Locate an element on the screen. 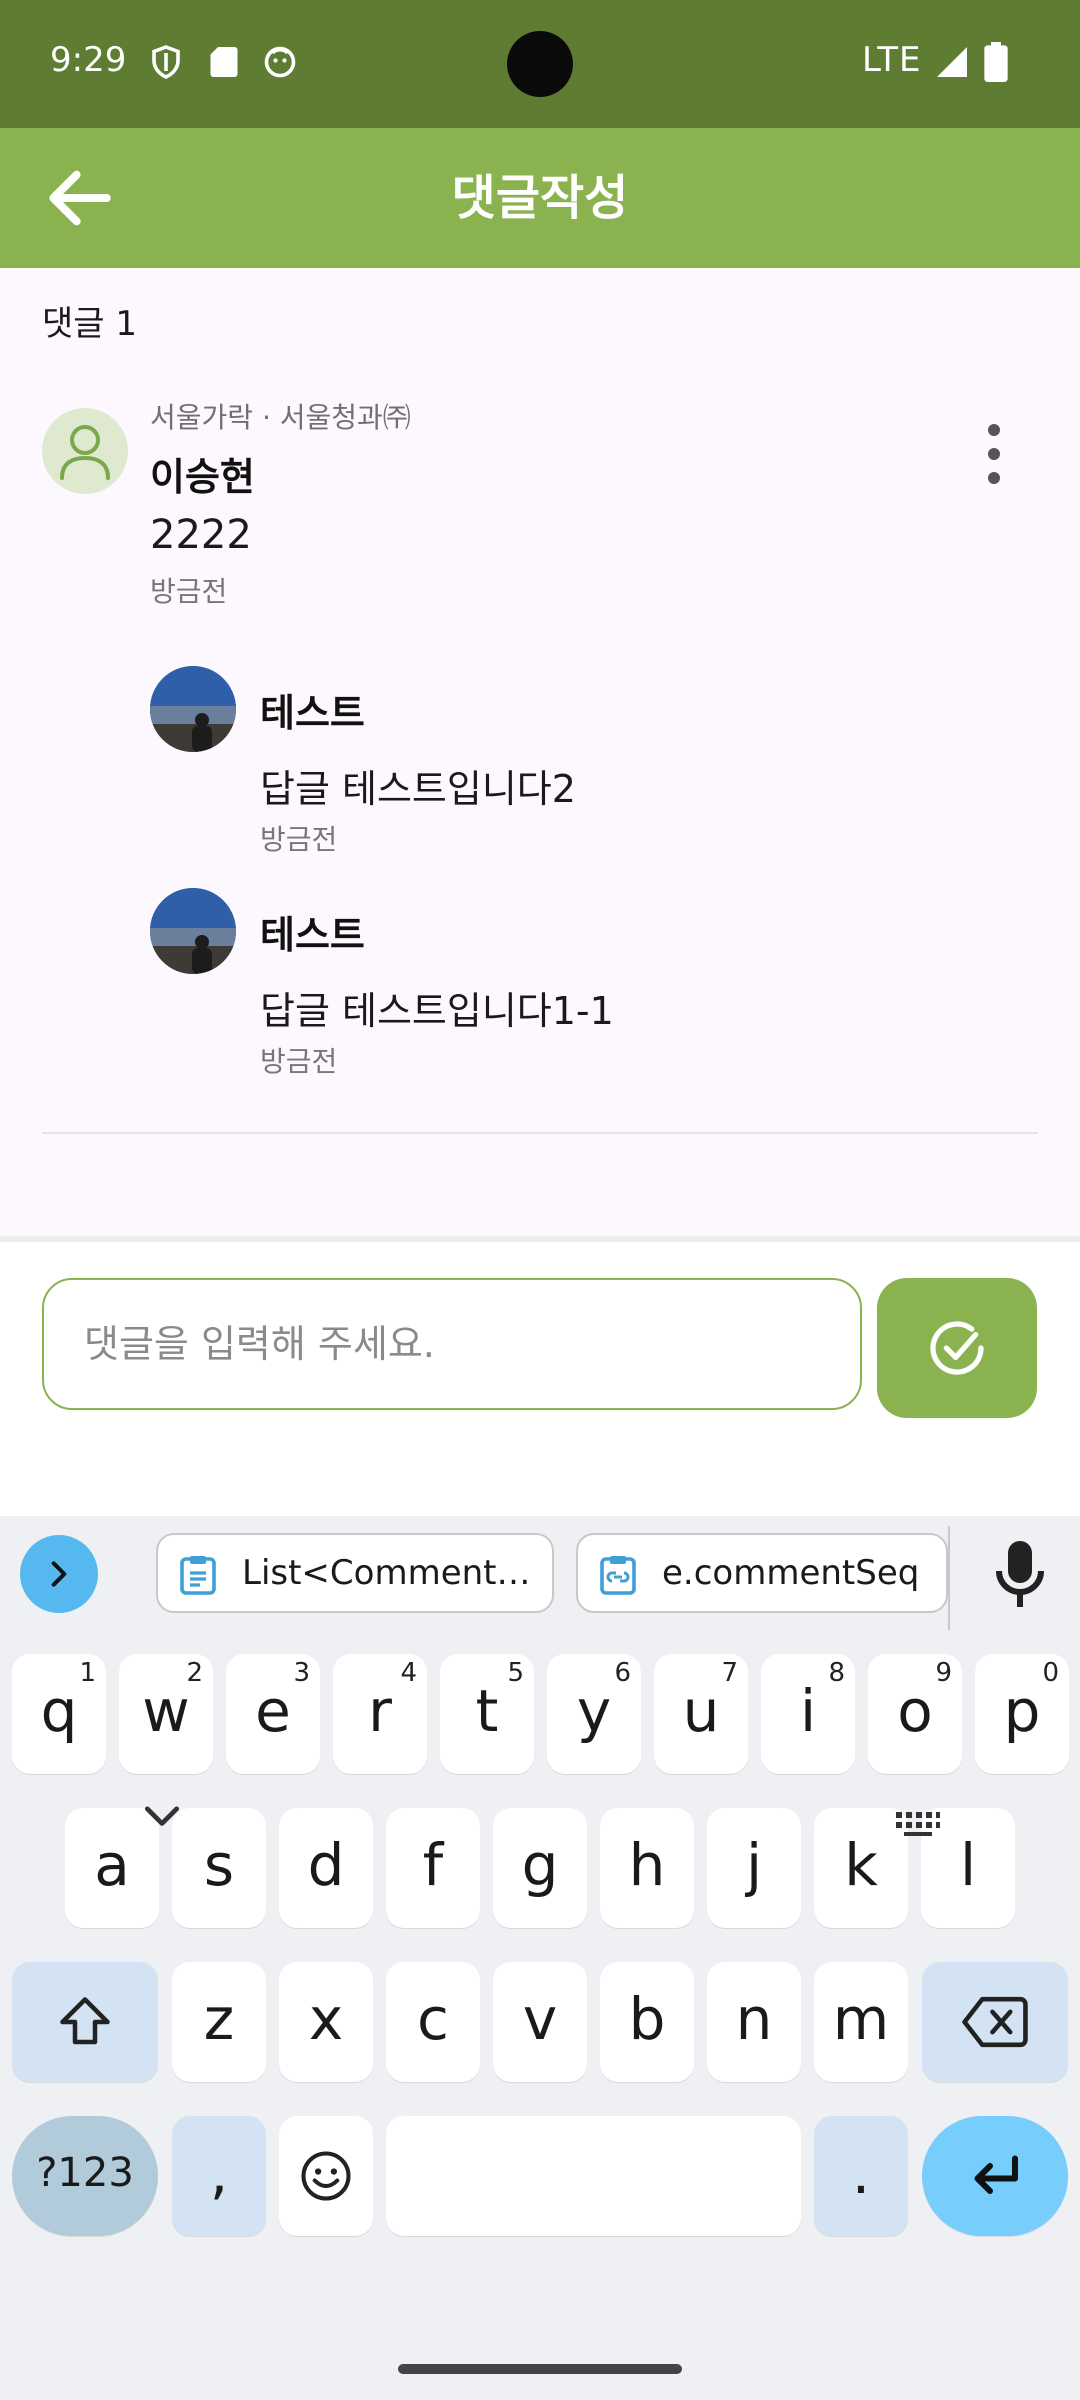 The image size is (1080, 2400). key-z: z is located at coordinates (219, 2022).